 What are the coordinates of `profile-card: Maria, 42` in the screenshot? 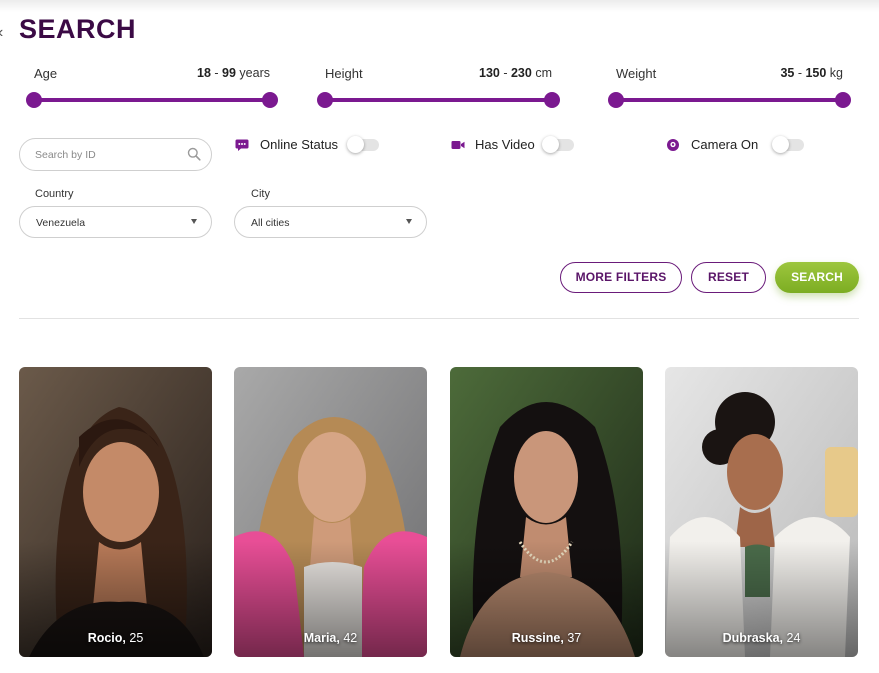 It's located at (330, 512).